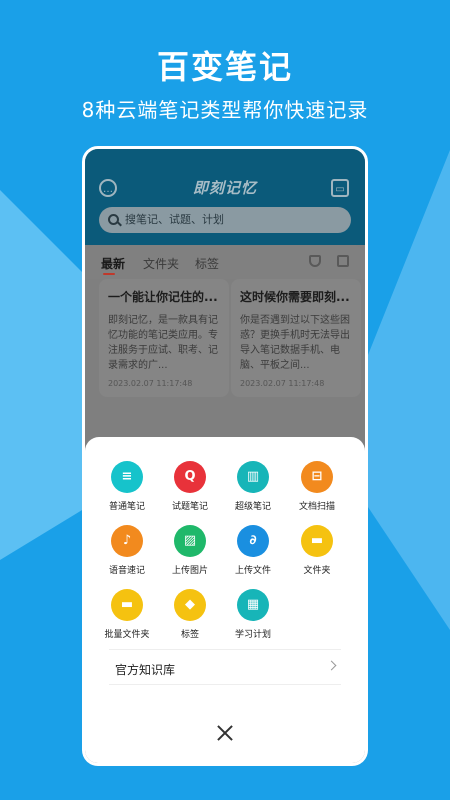 The image size is (450, 800). I want to click on create-option-note: ≡ 普通笔记, so click(127, 486).